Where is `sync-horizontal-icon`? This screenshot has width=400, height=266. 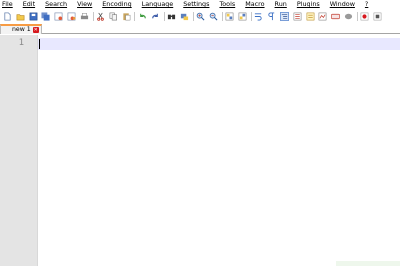 sync-horizontal-icon is located at coordinates (242, 16).